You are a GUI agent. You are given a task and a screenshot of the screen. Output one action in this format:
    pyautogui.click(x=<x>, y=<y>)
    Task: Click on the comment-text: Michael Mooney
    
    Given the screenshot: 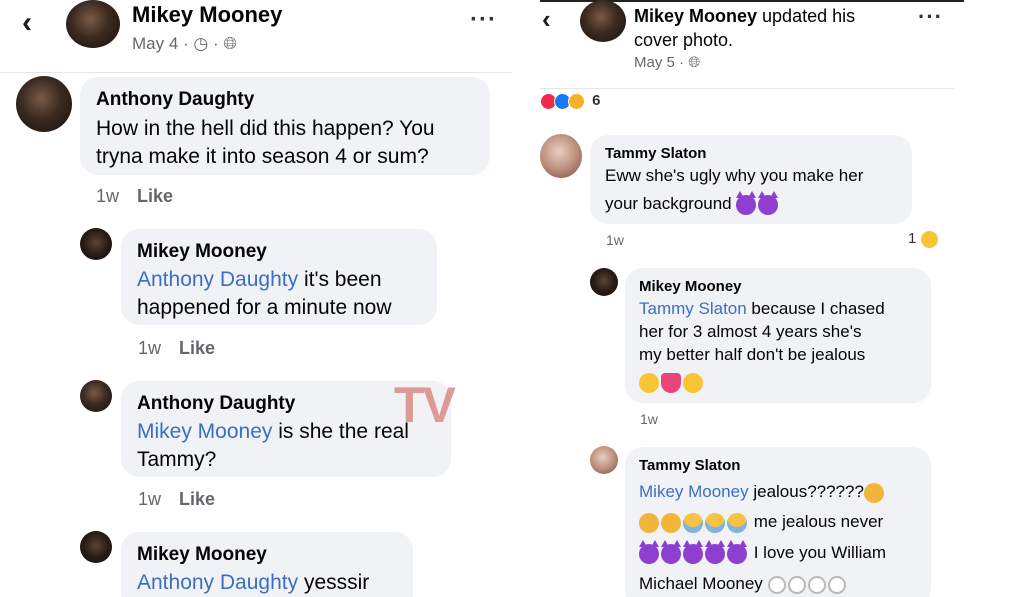 What is the action you would take?
    pyautogui.click(x=701, y=583)
    